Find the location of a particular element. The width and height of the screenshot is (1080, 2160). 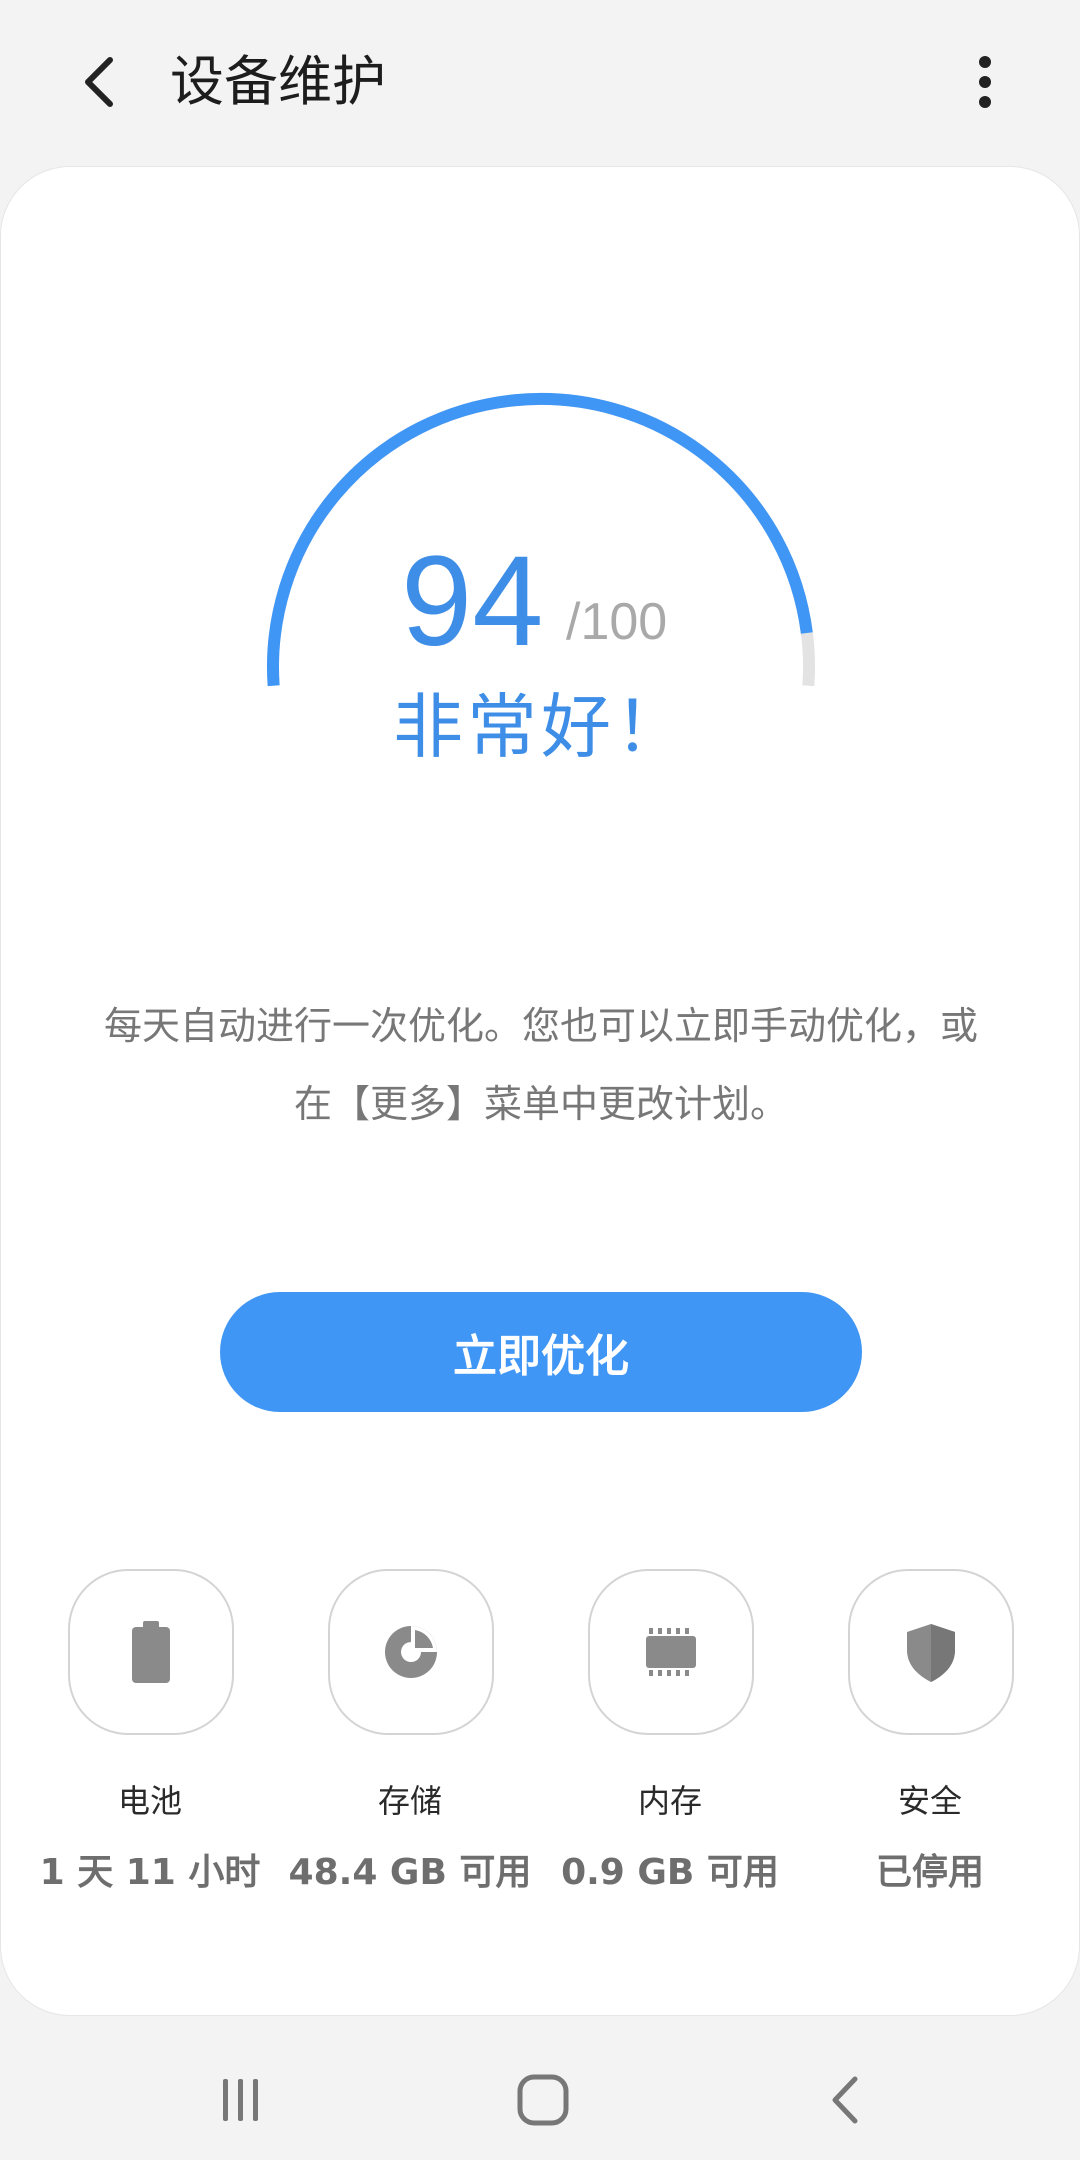

status-security-label: 安全 is located at coordinates (929, 1801).